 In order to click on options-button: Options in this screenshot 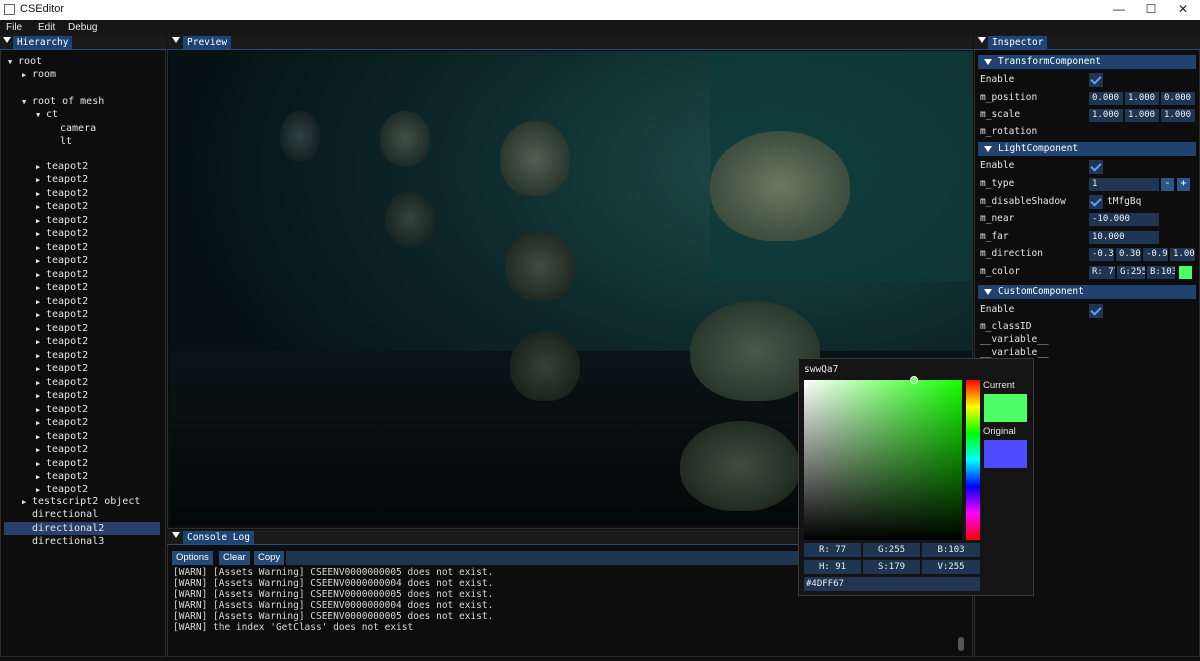, I will do `click(192, 558)`.